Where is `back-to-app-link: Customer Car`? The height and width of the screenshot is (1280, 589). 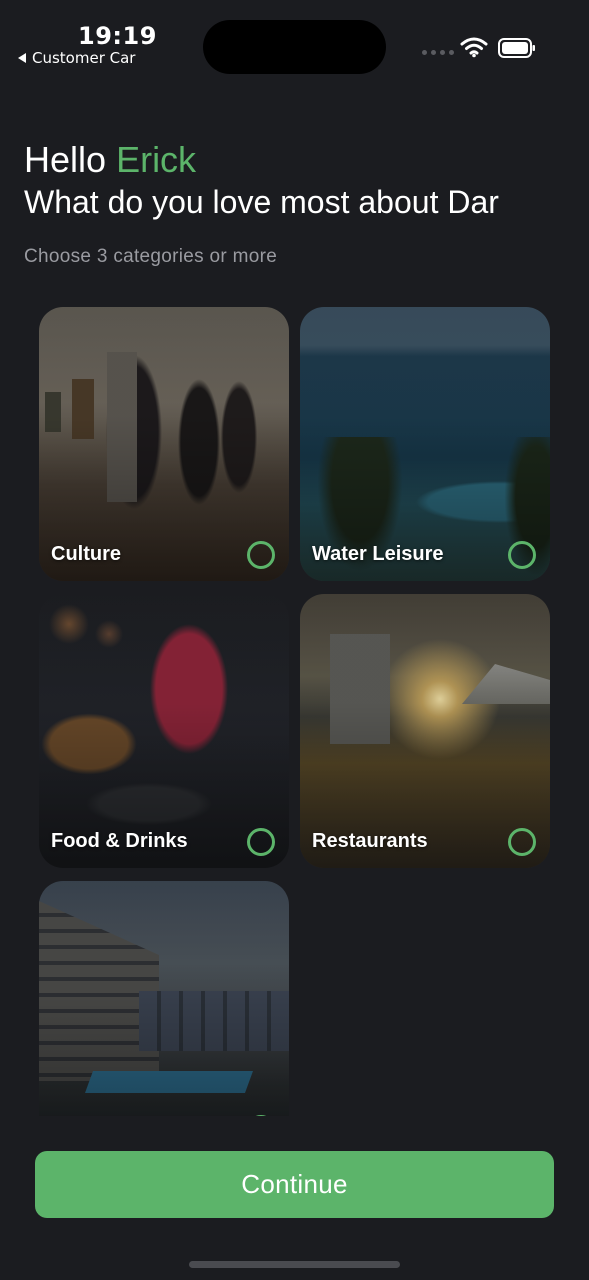 back-to-app-link: Customer Car is located at coordinates (76, 58).